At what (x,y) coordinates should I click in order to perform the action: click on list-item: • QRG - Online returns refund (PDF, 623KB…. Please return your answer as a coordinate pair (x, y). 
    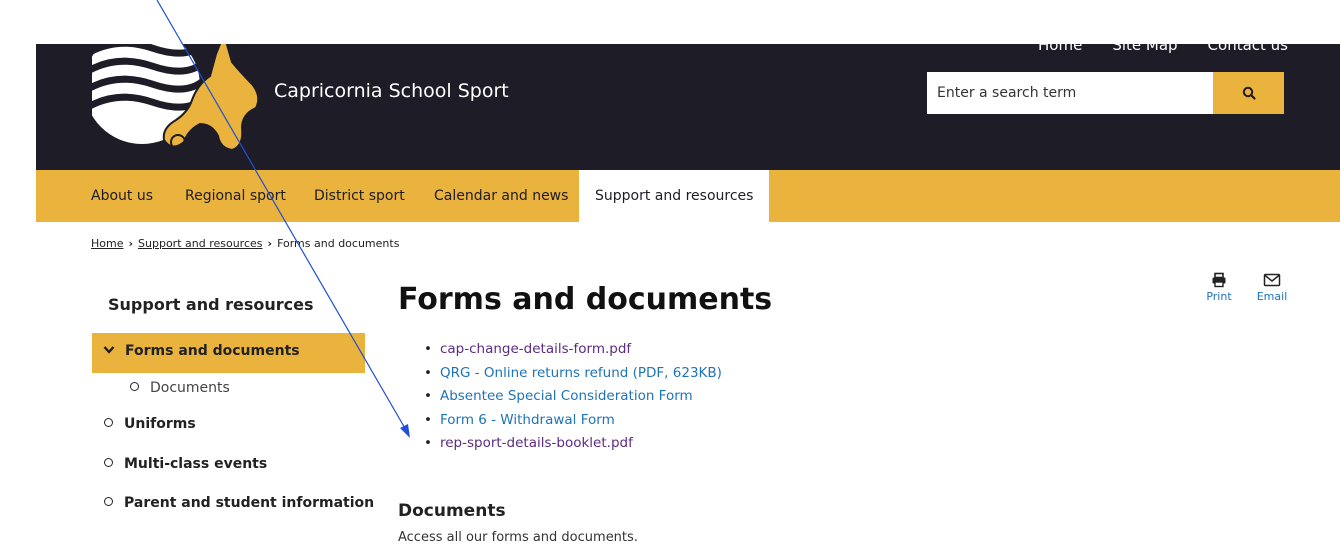
    Looking at the image, I should click on (573, 375).